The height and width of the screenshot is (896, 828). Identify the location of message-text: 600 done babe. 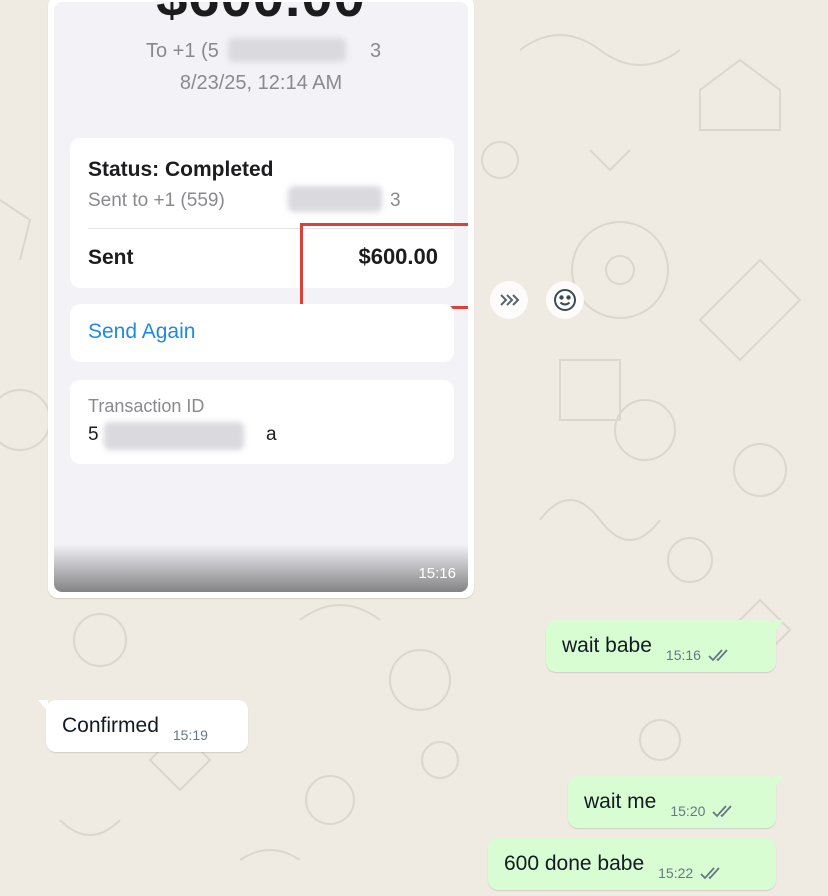
(574, 863).